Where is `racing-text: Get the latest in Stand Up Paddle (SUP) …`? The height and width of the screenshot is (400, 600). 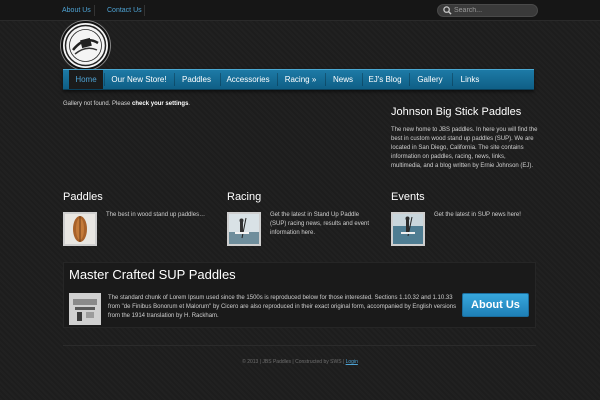 racing-text: Get the latest in Stand Up Paddle (SUP) … is located at coordinates (320, 224).